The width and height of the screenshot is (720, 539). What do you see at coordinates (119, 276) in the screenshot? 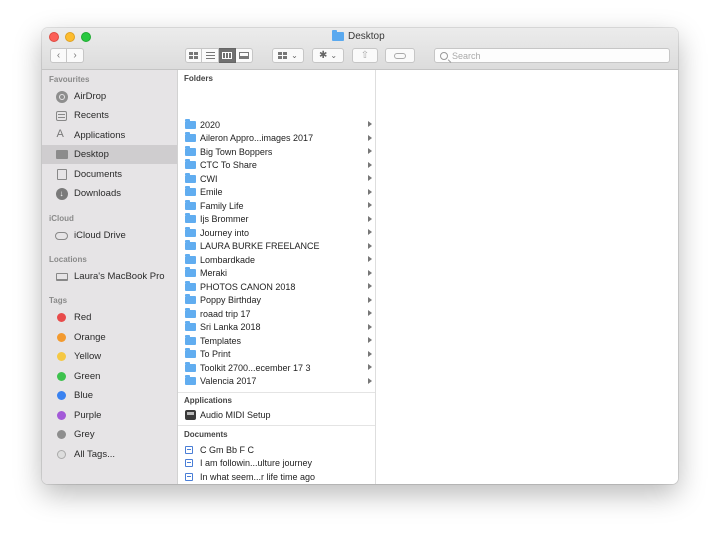
I see `sidebar-item-label: Laura's MacBook Pro` at bounding box center [119, 276].